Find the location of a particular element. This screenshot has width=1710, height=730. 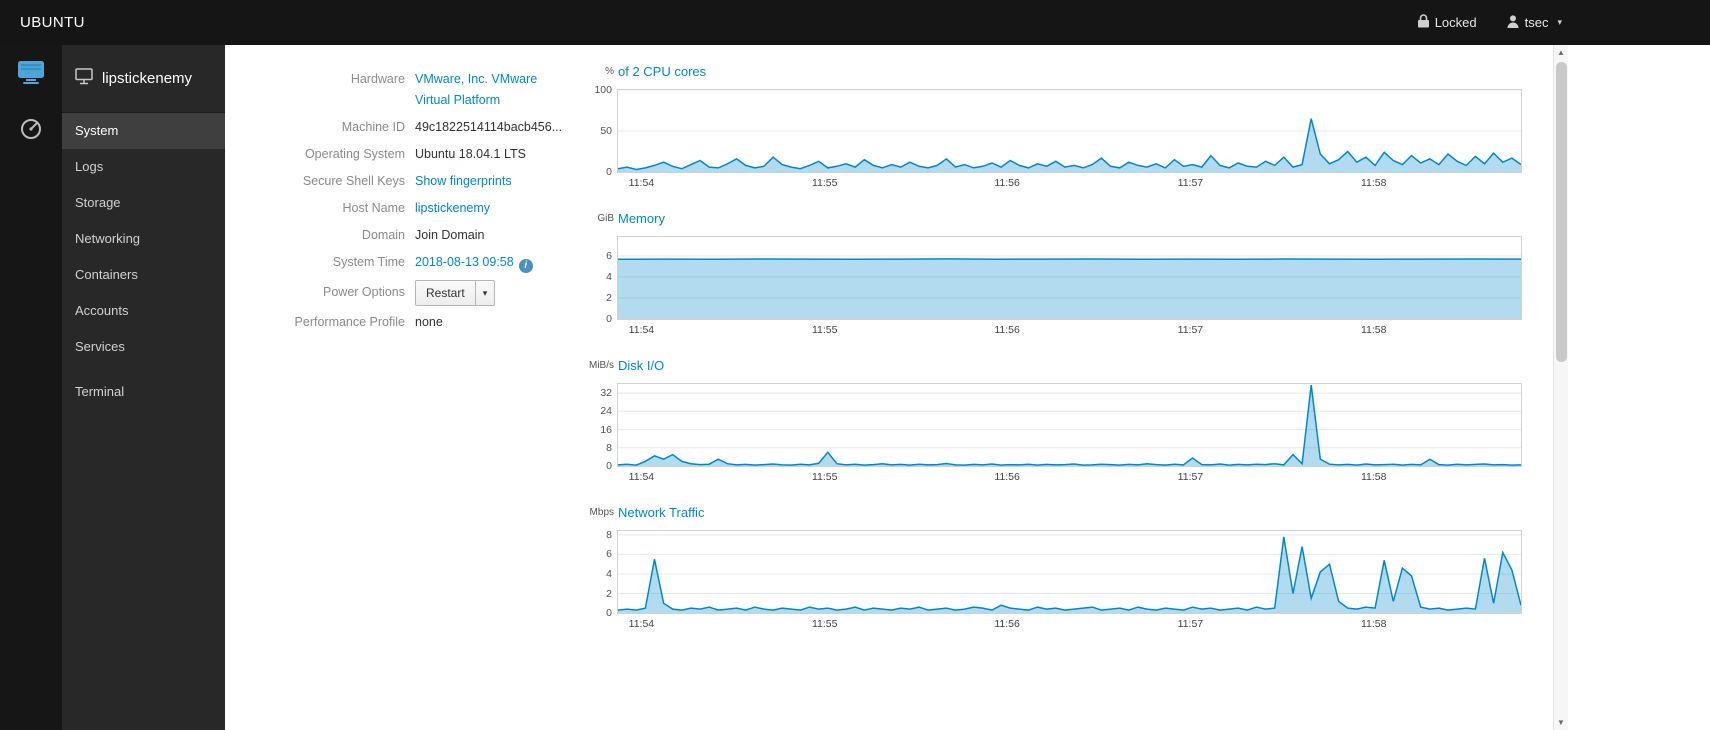

machines-nav-button is located at coordinates (31, 74).